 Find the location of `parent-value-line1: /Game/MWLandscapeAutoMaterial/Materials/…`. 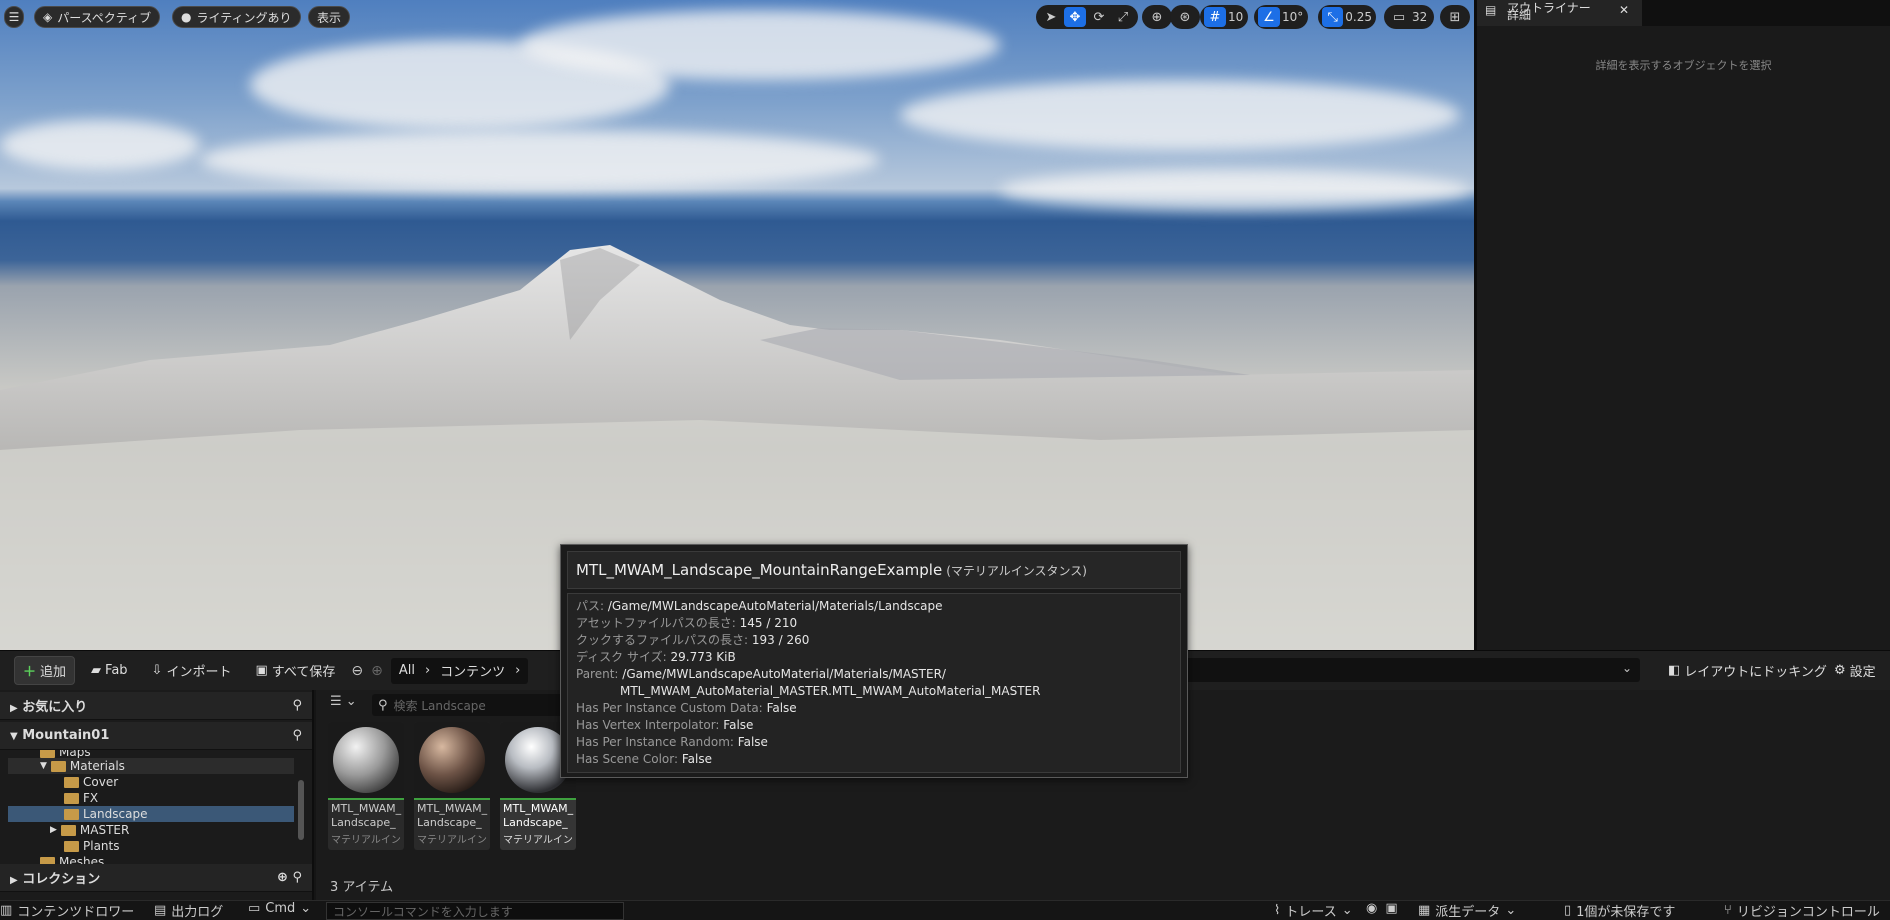

parent-value-line1: /Game/MWLandscapeAutoMaterial/Materials/… is located at coordinates (784, 674).